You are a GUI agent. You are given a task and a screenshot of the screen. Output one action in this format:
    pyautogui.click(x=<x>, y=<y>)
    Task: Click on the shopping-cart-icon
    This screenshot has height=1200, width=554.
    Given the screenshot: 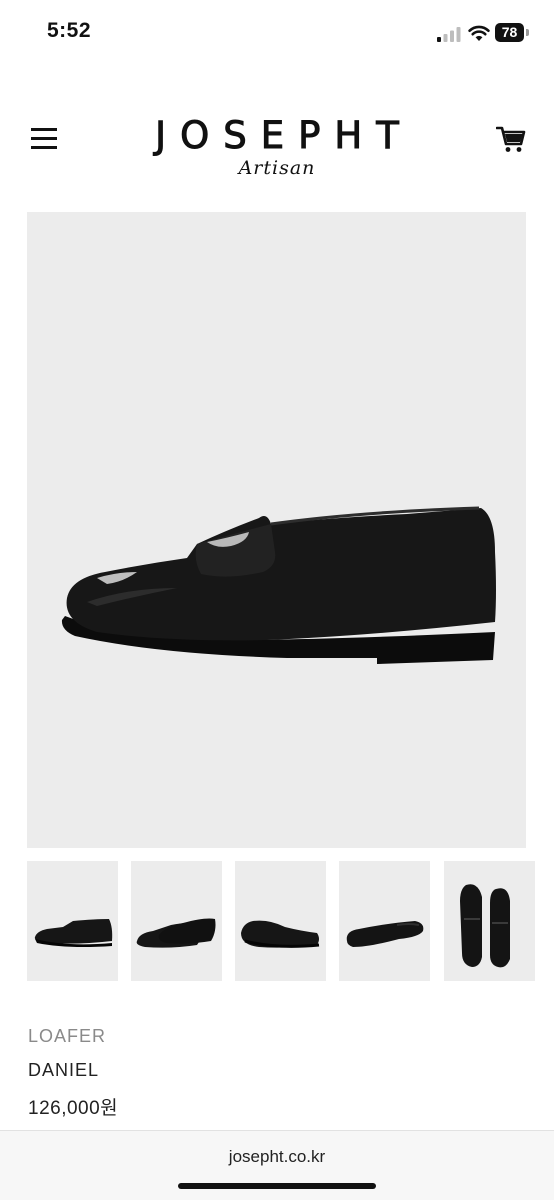 What is the action you would take?
    pyautogui.click(x=511, y=139)
    